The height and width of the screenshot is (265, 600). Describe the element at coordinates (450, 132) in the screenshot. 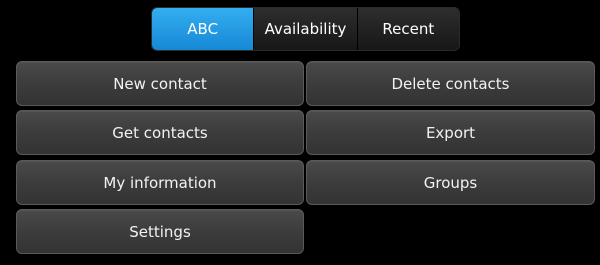

I see `export-button: Export` at that location.